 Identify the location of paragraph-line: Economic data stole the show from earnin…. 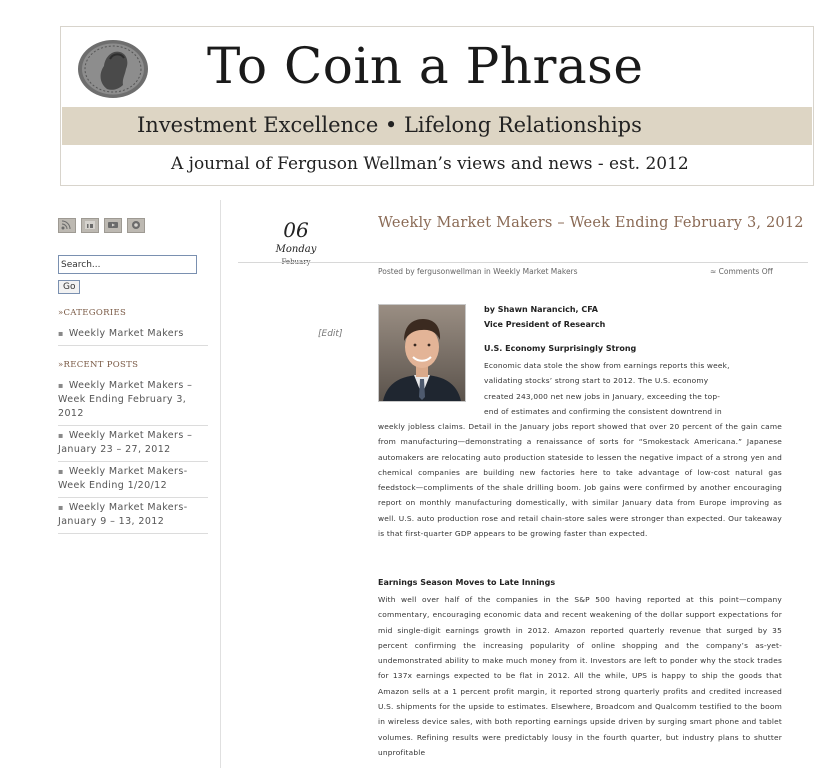
(607, 365).